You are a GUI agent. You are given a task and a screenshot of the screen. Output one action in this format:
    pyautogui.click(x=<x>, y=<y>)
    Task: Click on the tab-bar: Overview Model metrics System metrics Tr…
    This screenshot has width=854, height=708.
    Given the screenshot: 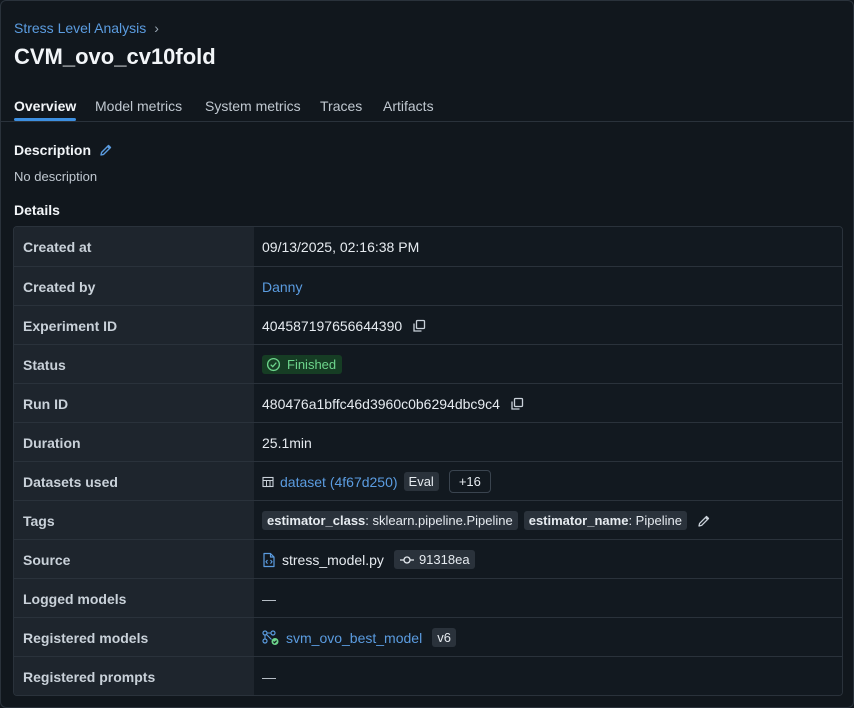 What is the action you would take?
    pyautogui.click(x=427, y=109)
    